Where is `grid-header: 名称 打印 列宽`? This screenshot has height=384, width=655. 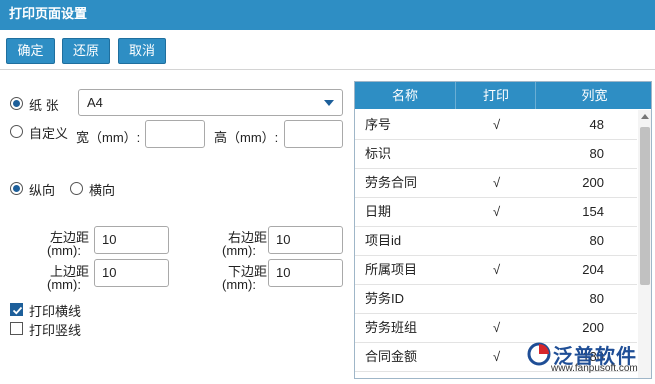 grid-header: 名称 打印 列宽 is located at coordinates (503, 95).